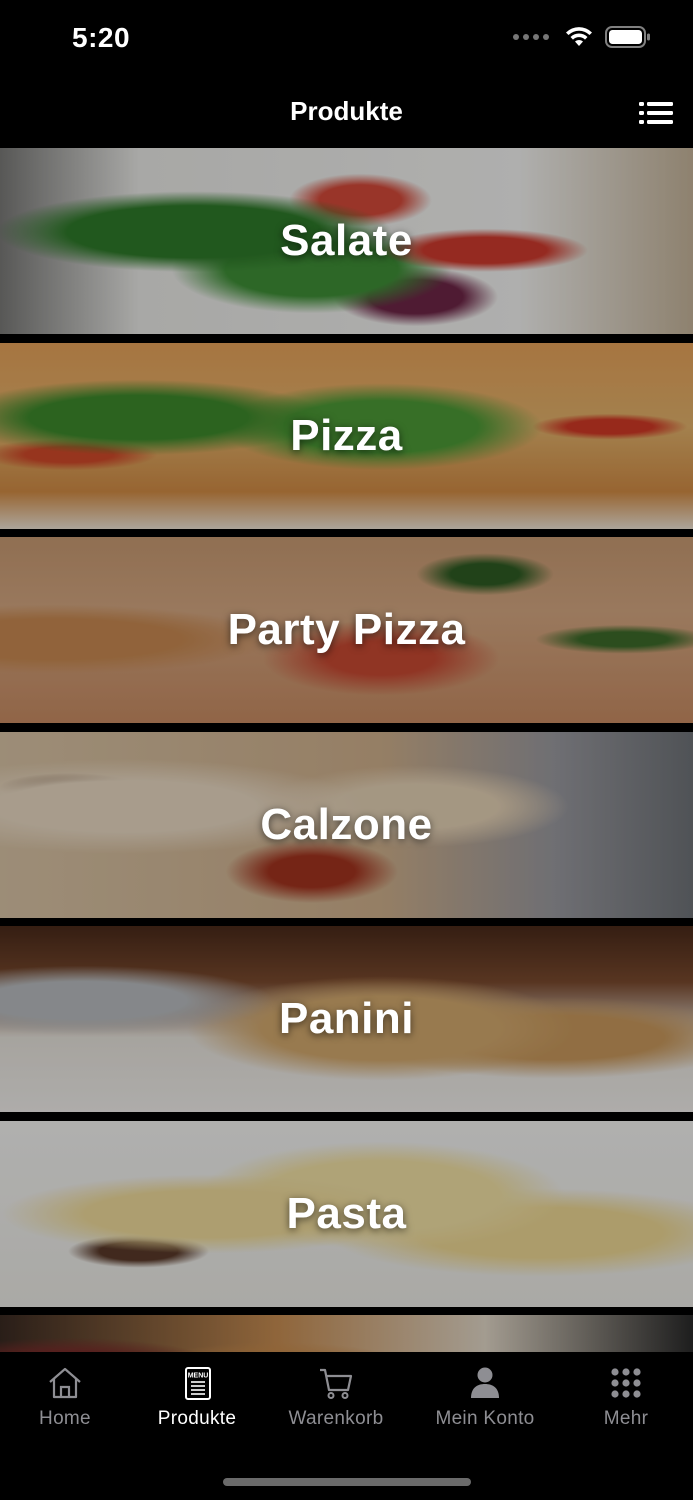 This screenshot has width=693, height=1500. What do you see at coordinates (656, 113) in the screenshot?
I see `list-icon` at bounding box center [656, 113].